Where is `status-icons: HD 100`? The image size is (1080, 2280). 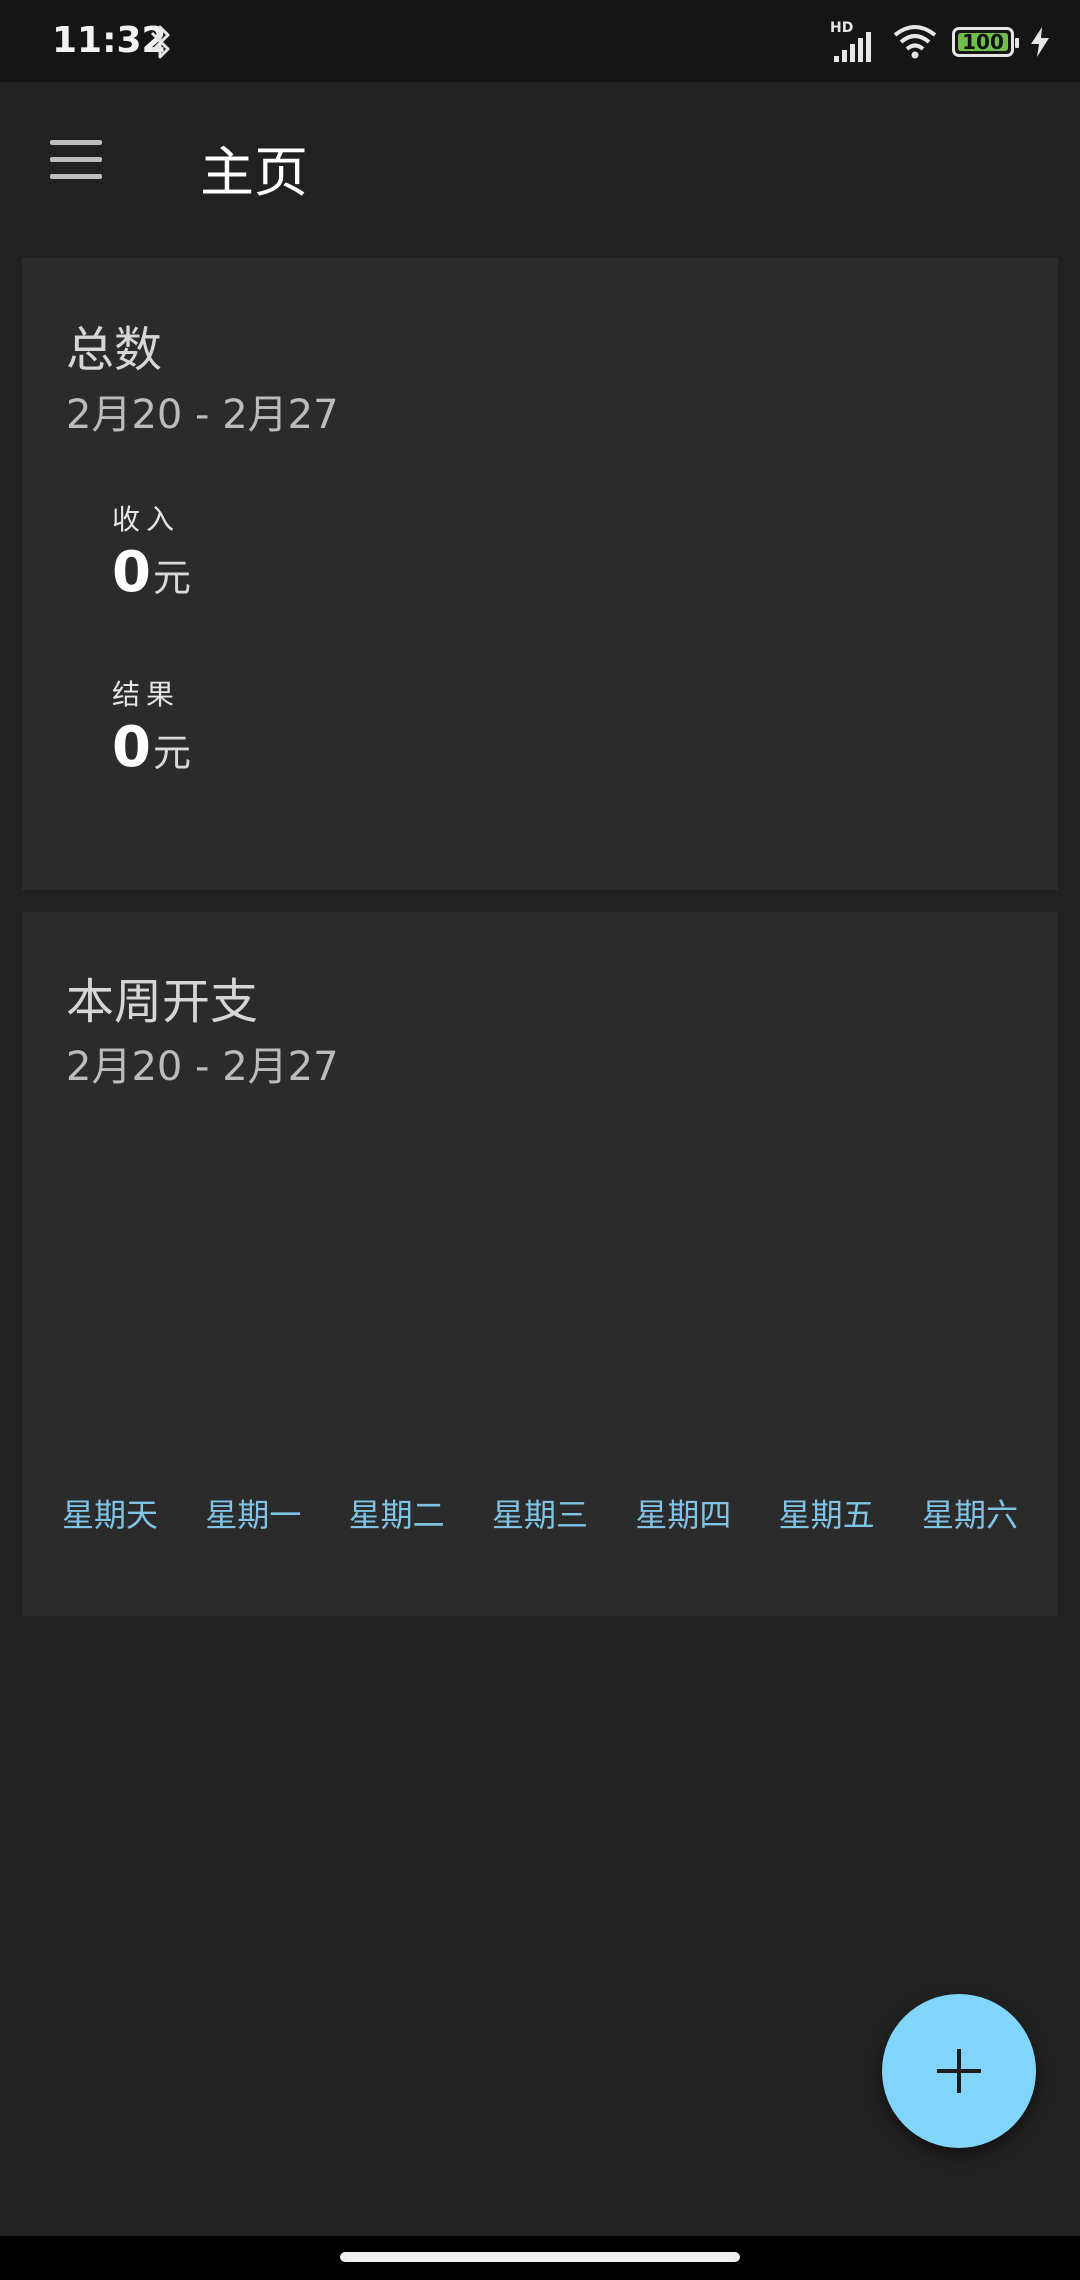
status-icons: HD 100 is located at coordinates (941, 42).